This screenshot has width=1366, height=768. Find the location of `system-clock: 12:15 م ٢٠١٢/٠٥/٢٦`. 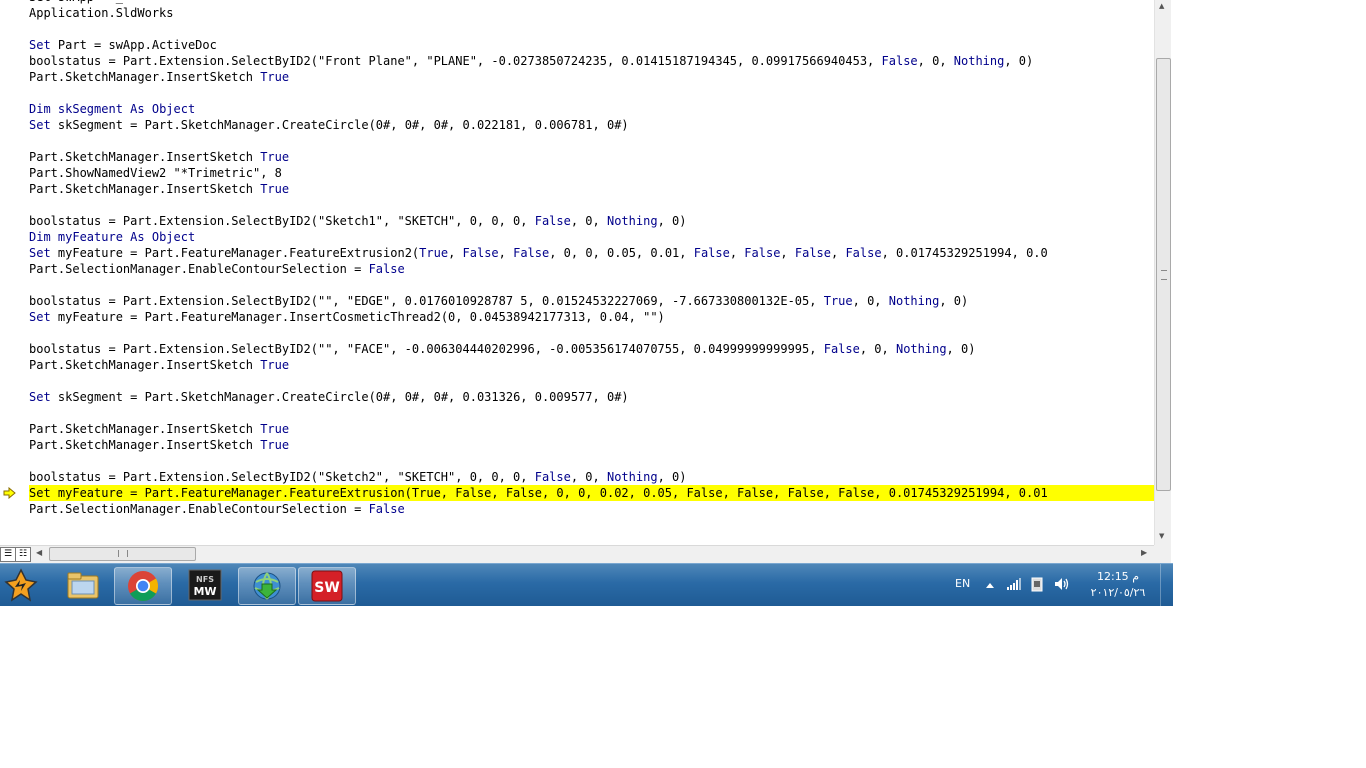

system-clock: 12:15 م ٢٠١٢/٠٥/٢٦ is located at coordinates (1118, 585).